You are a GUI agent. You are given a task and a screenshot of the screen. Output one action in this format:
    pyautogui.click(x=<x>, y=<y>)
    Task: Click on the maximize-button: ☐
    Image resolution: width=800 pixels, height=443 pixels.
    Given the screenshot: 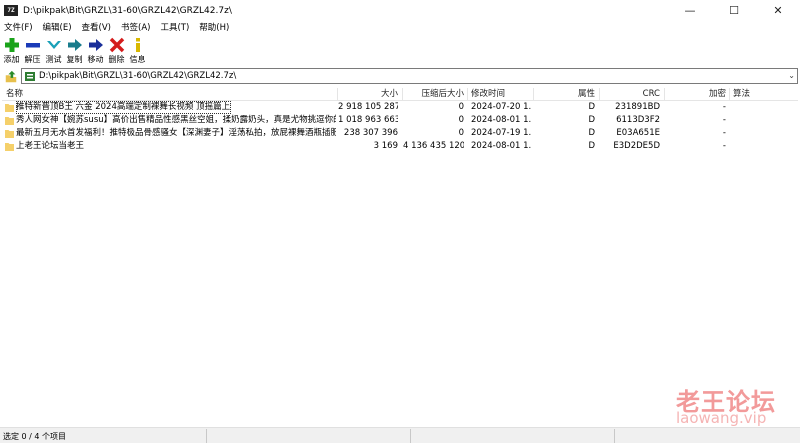 What is the action you would take?
    pyautogui.click(x=734, y=10)
    